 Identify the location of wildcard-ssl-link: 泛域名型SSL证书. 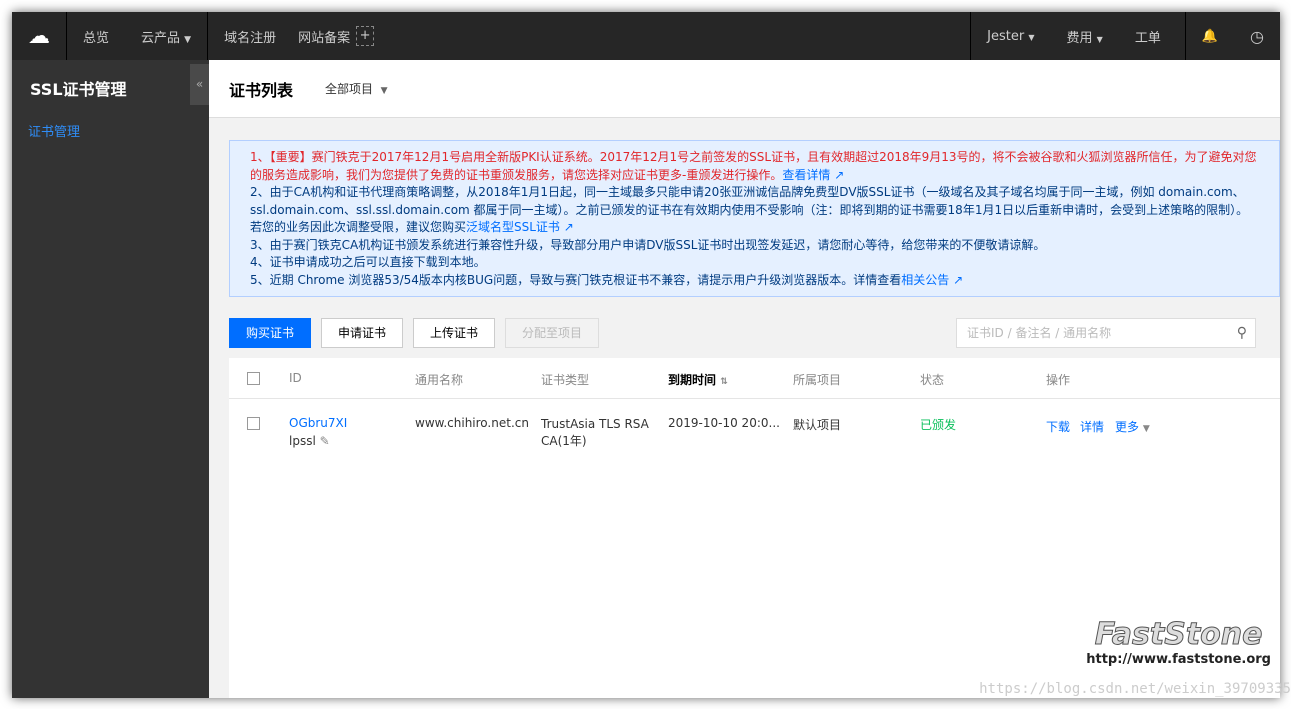
(513, 227).